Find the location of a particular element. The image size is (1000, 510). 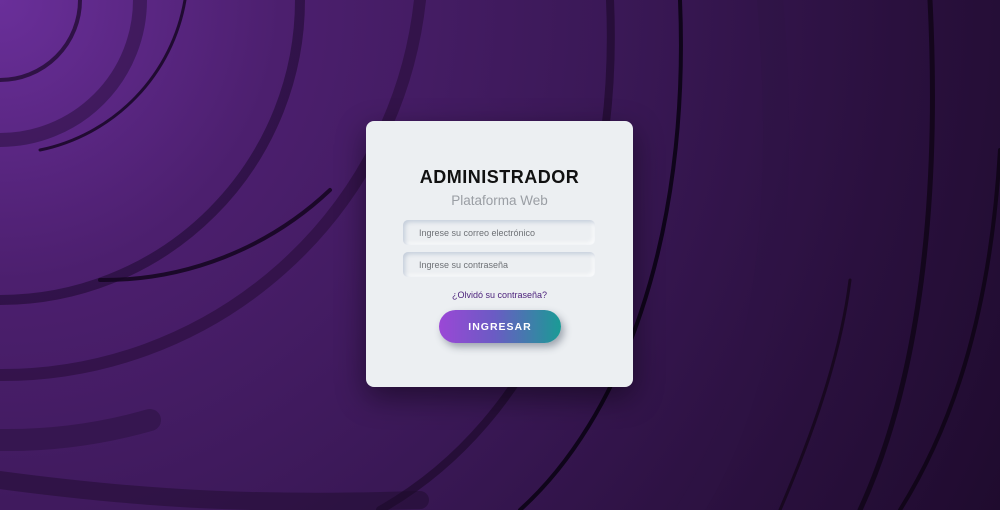

password-field is located at coordinates (499, 264).